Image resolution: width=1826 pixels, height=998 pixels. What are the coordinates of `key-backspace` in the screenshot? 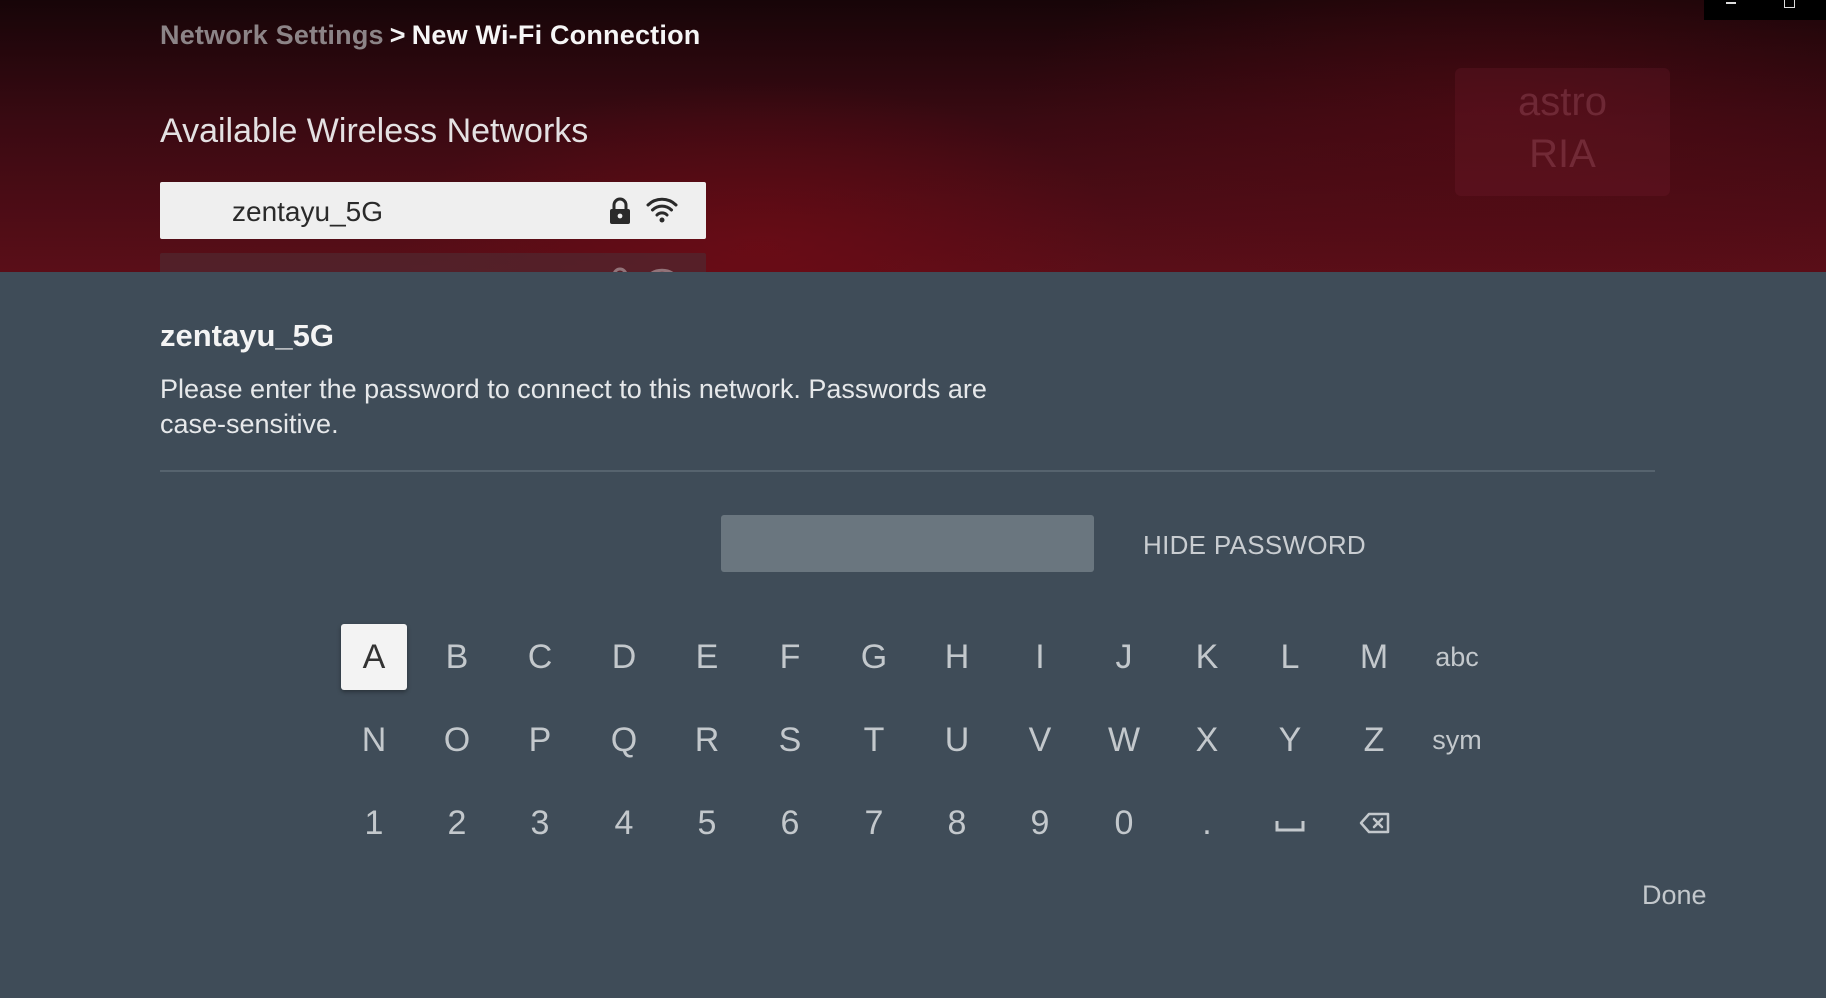 It's located at (1374, 823).